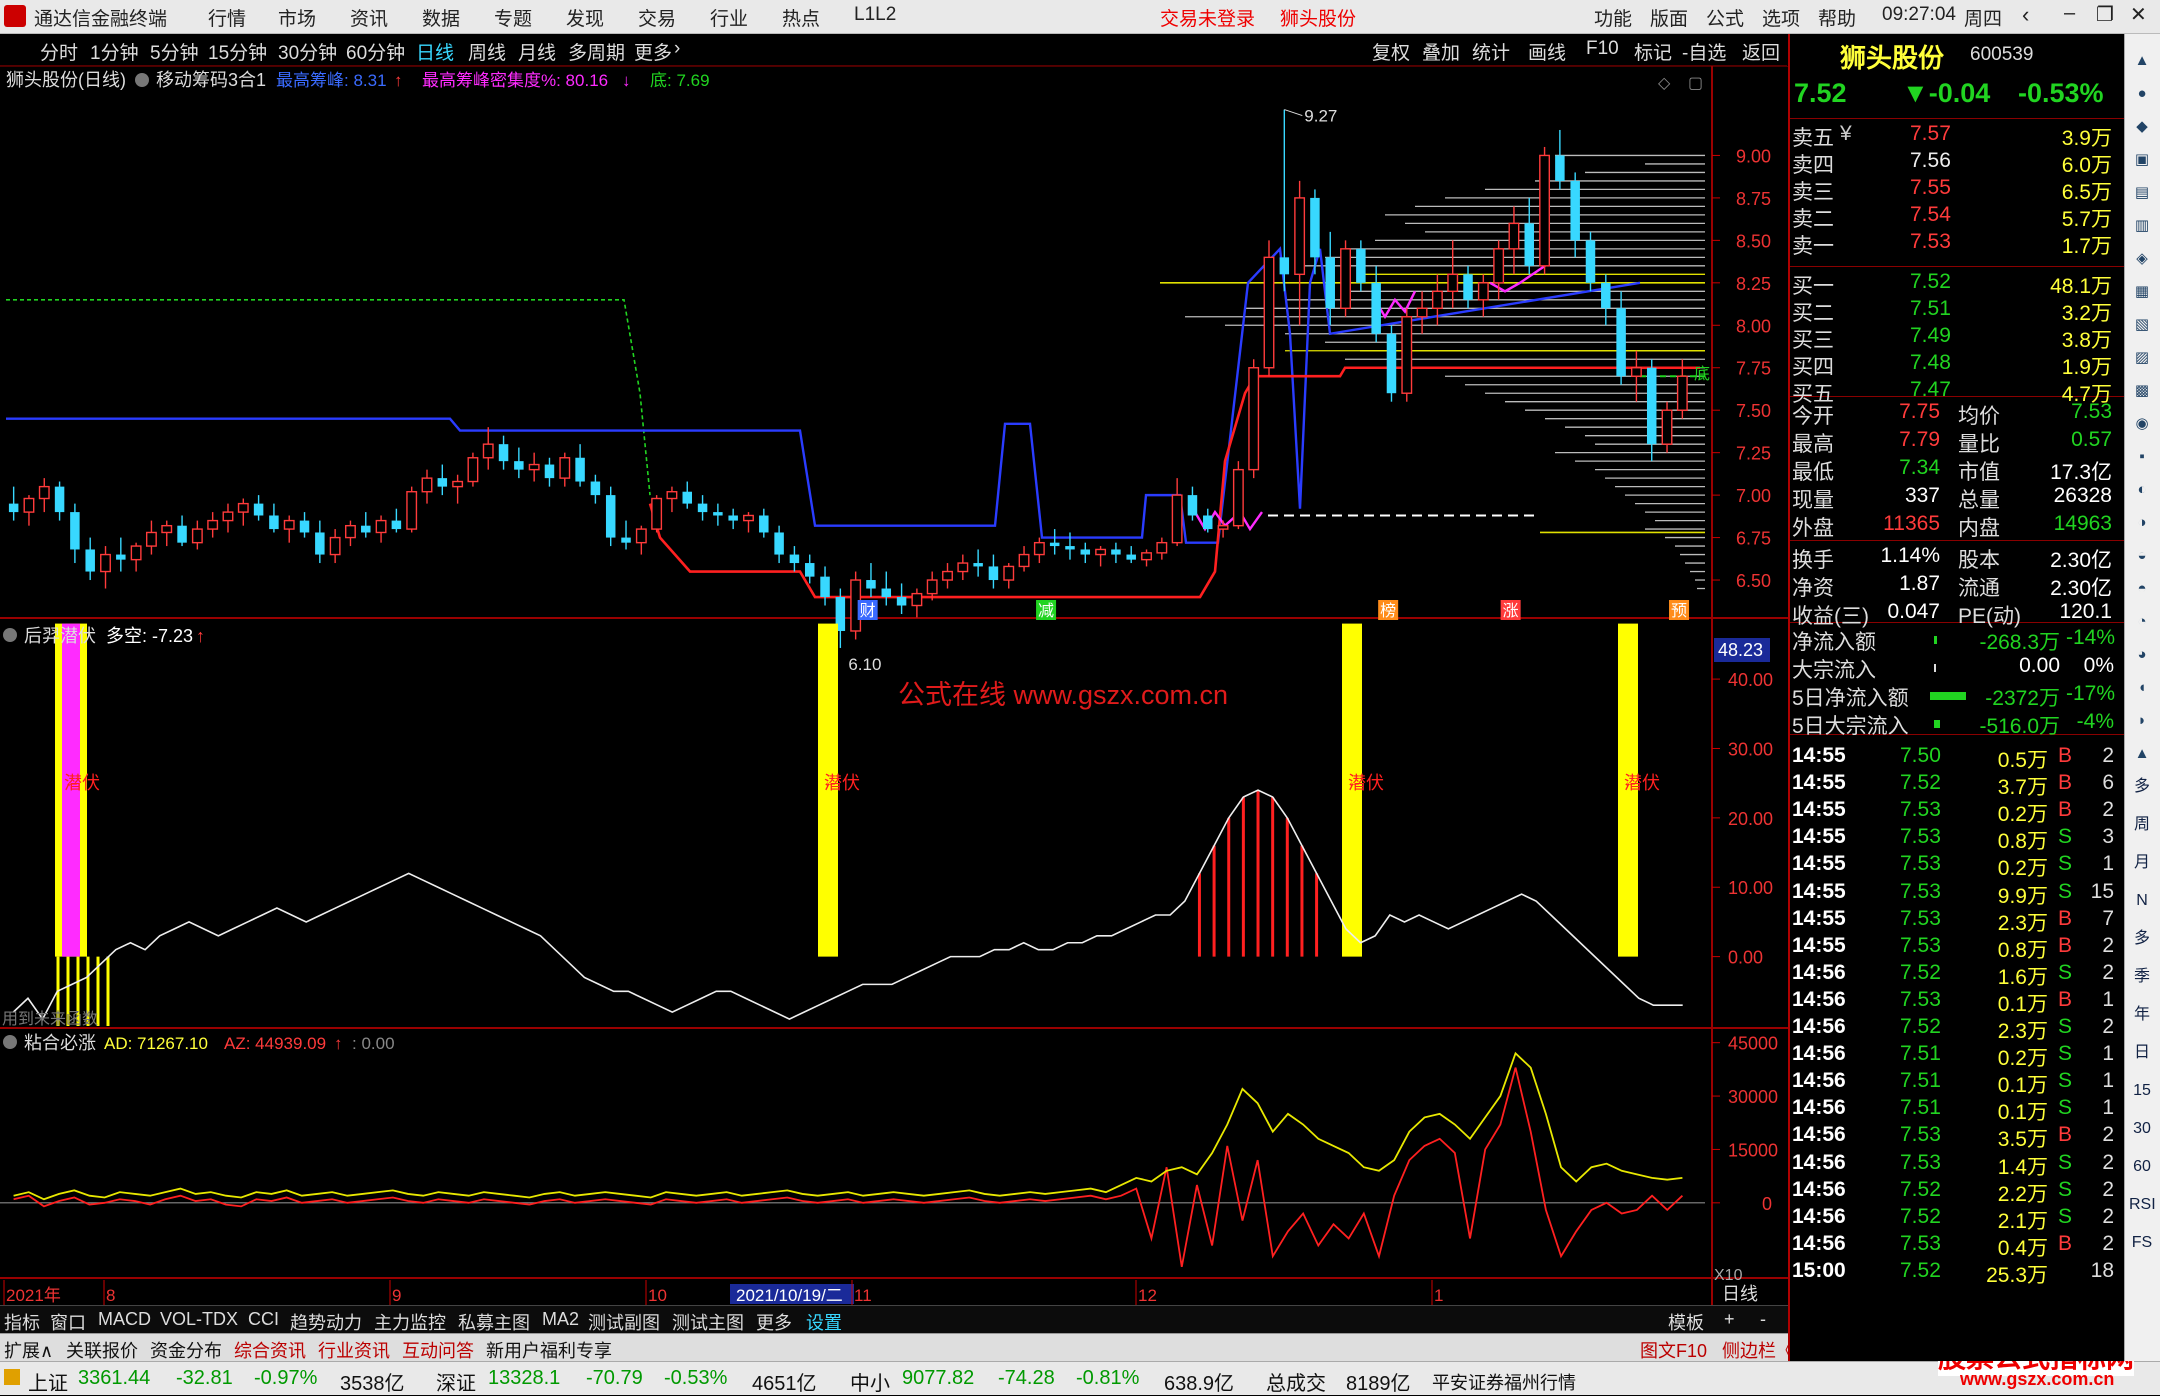 This screenshot has height=1396, width=2160. Describe the element at coordinates (60, 1043) in the screenshot. I see `sub2-title: 粘合必涨` at that location.